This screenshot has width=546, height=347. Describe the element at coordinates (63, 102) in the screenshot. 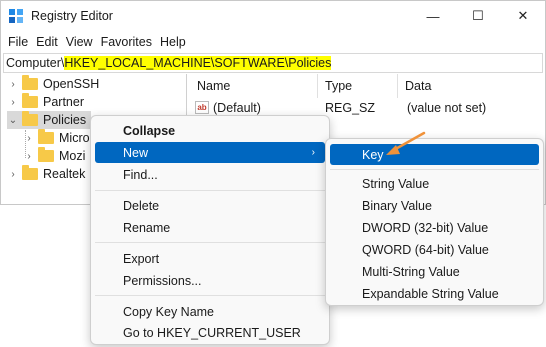

I see `tree-item-label: Partner` at that location.